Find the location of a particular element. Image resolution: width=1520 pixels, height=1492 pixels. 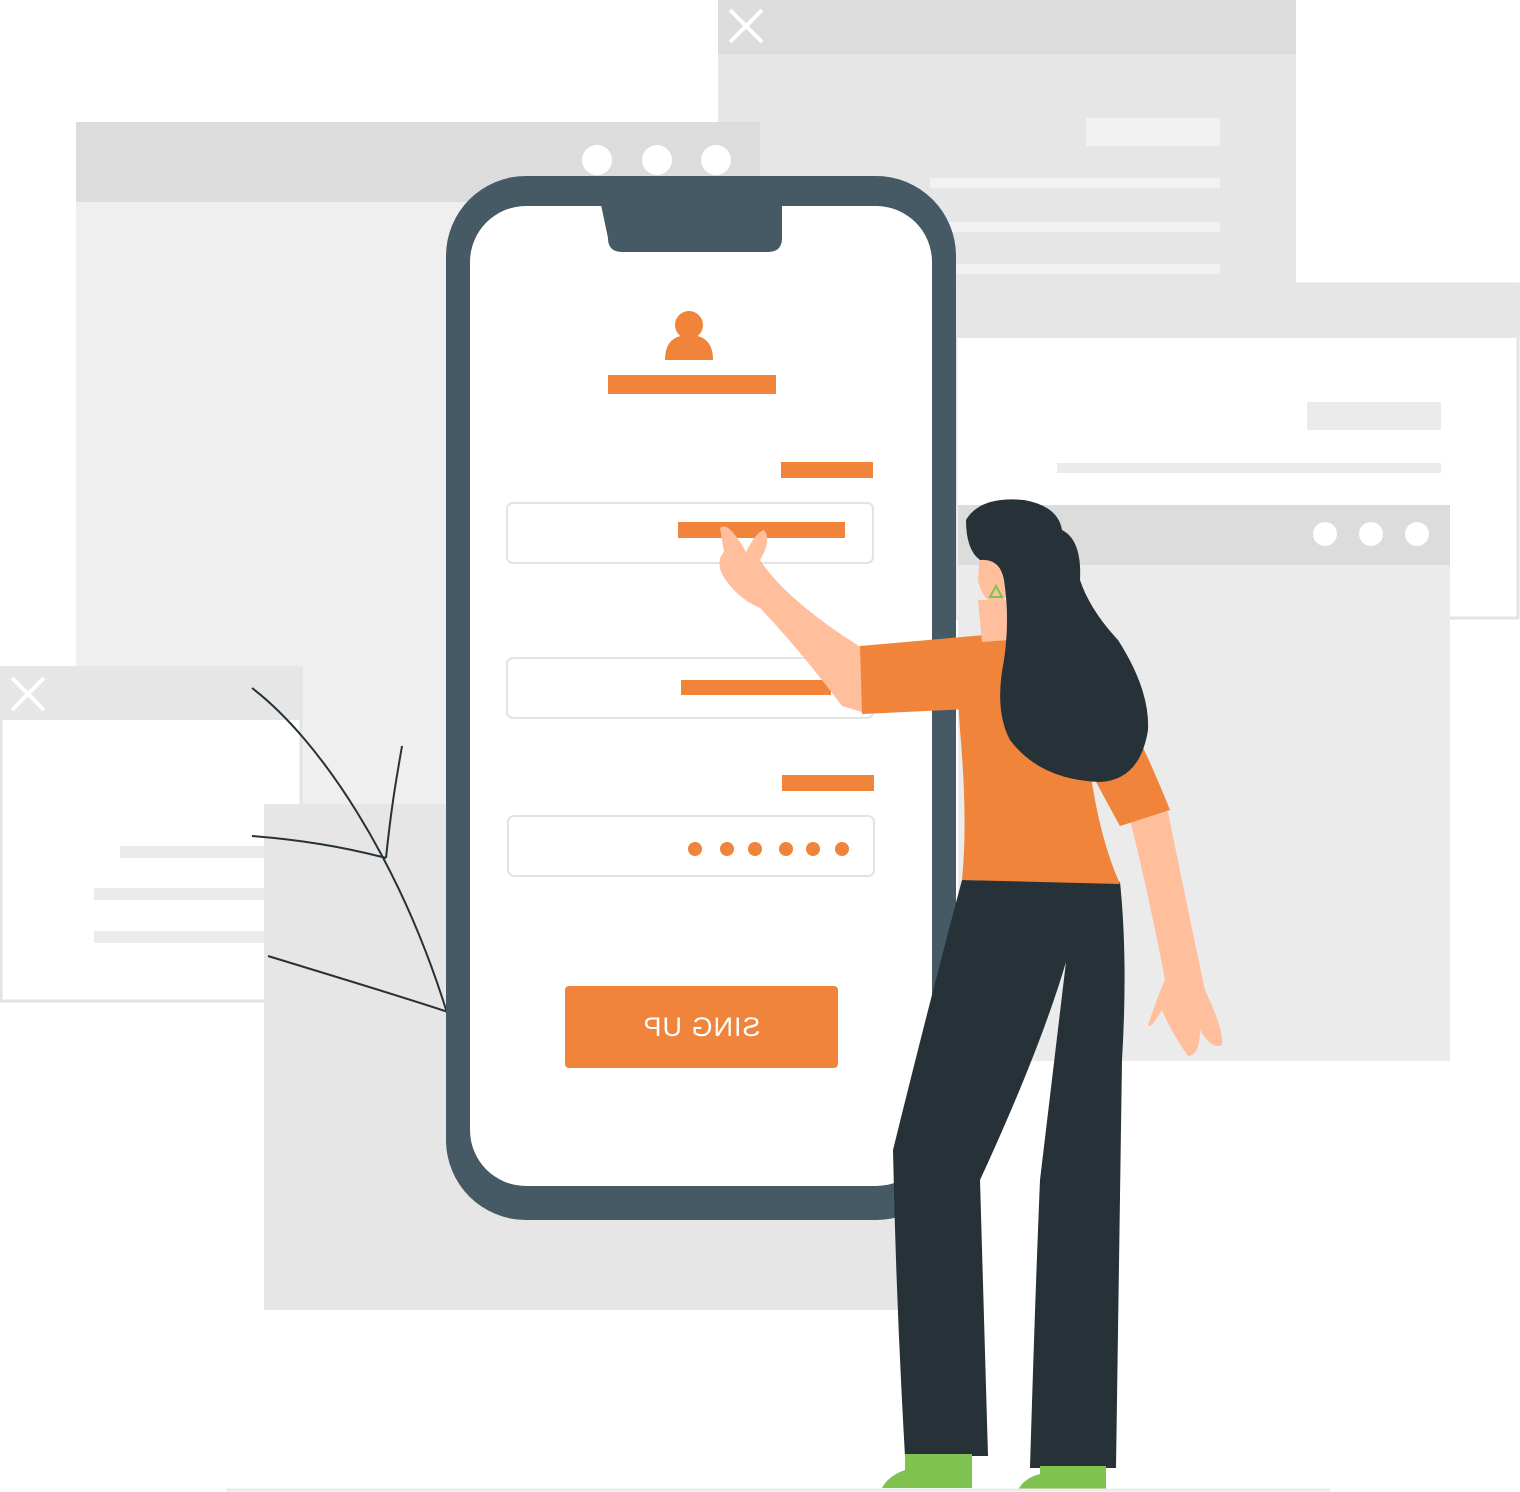

profile-title-bar is located at coordinates (692, 384).